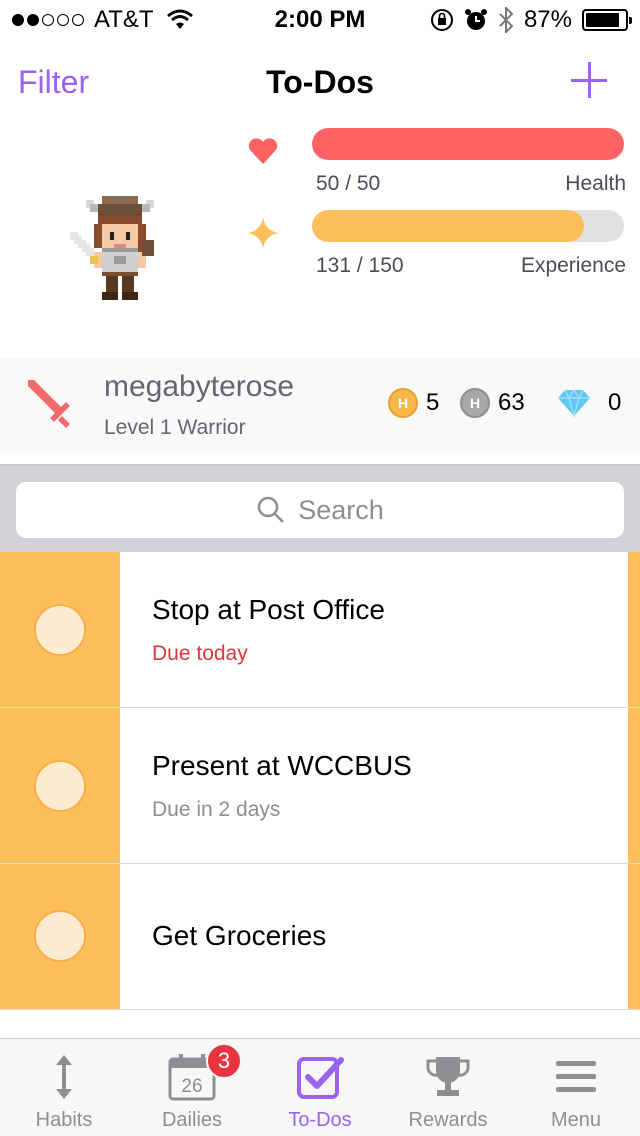 The image size is (640, 1136). I want to click on status-bar: AT&T 2:00 PM 87%, so click(320, 20).